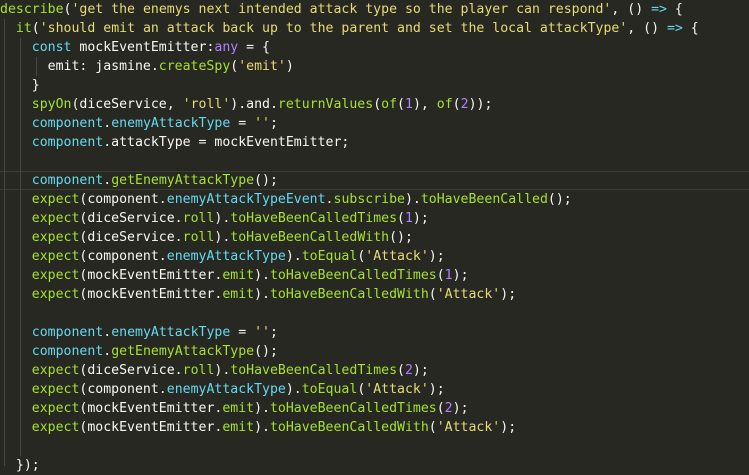 The image size is (749, 475). Describe the element at coordinates (175, 142) in the screenshot. I see `code-line: component.attackType = mockEventEmitter;` at that location.